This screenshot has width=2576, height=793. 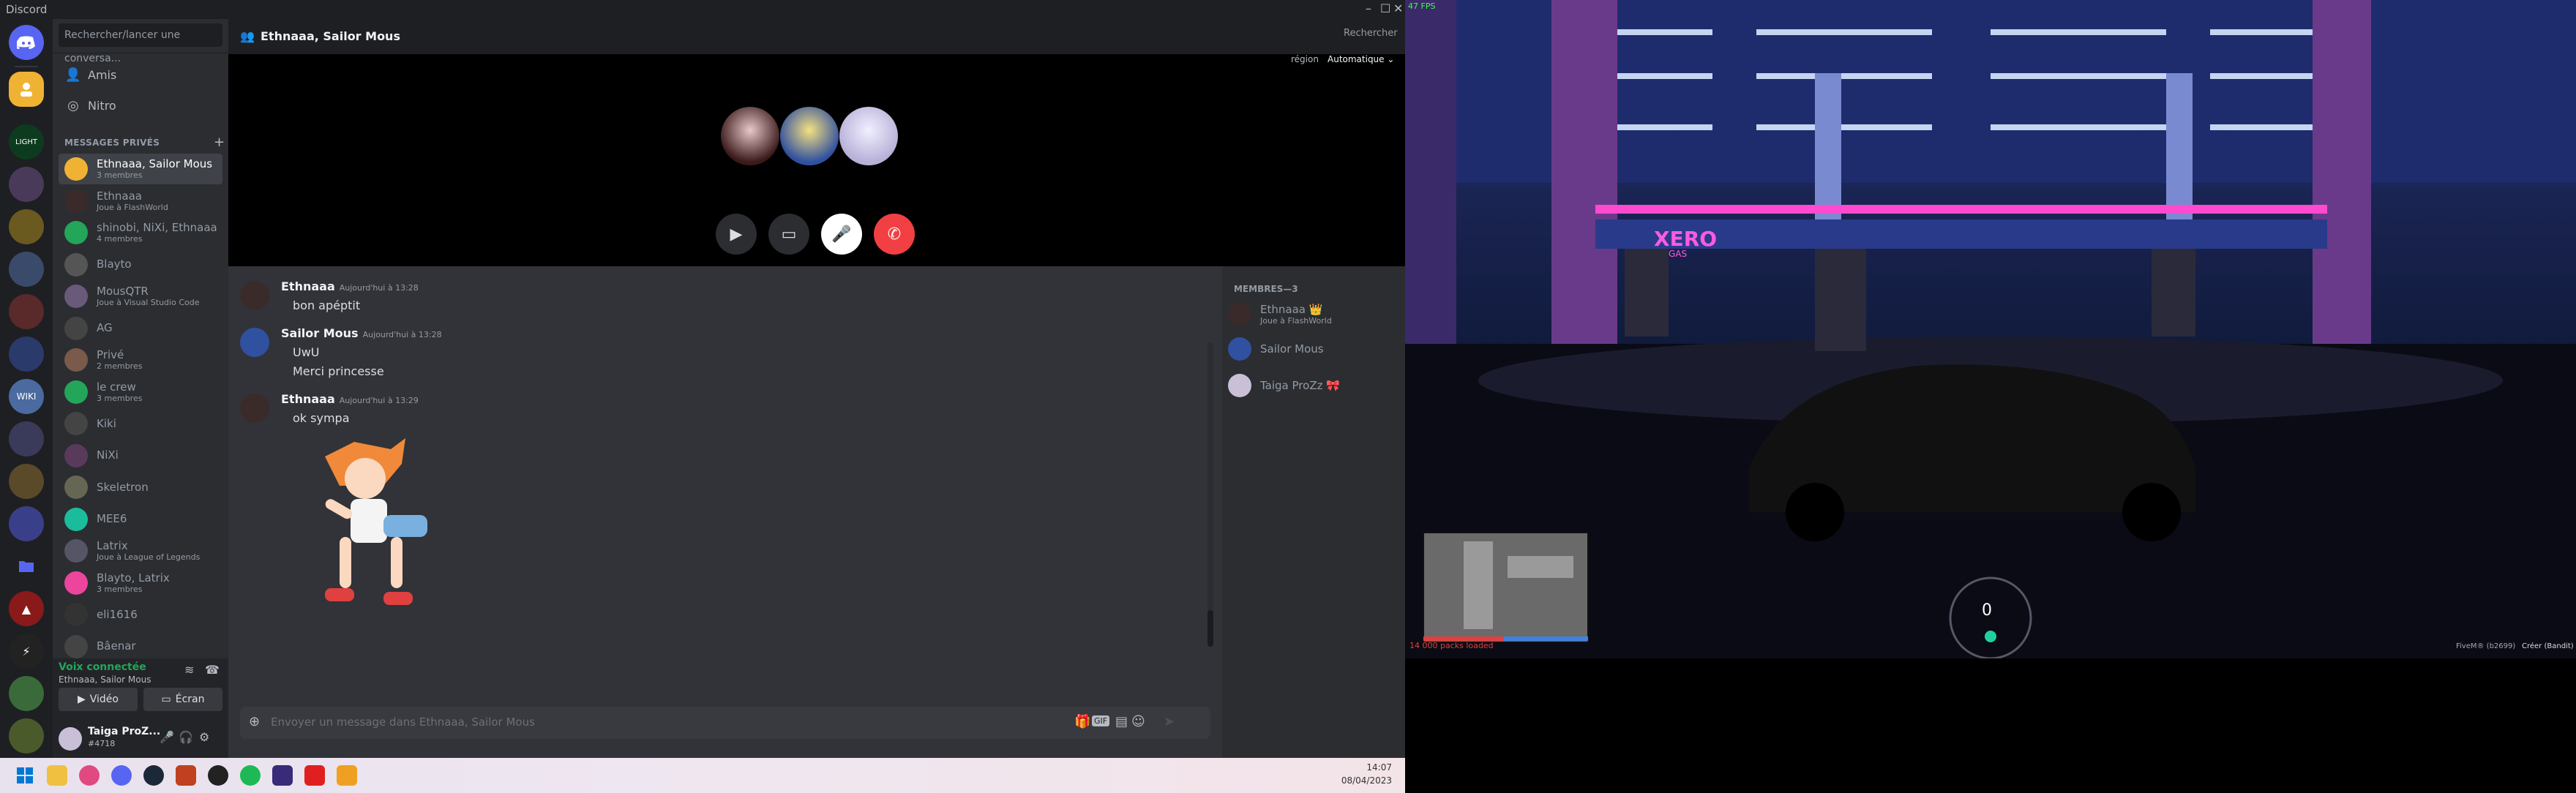 I want to click on clock-date: 08/04/2023, so click(x=1366, y=780).